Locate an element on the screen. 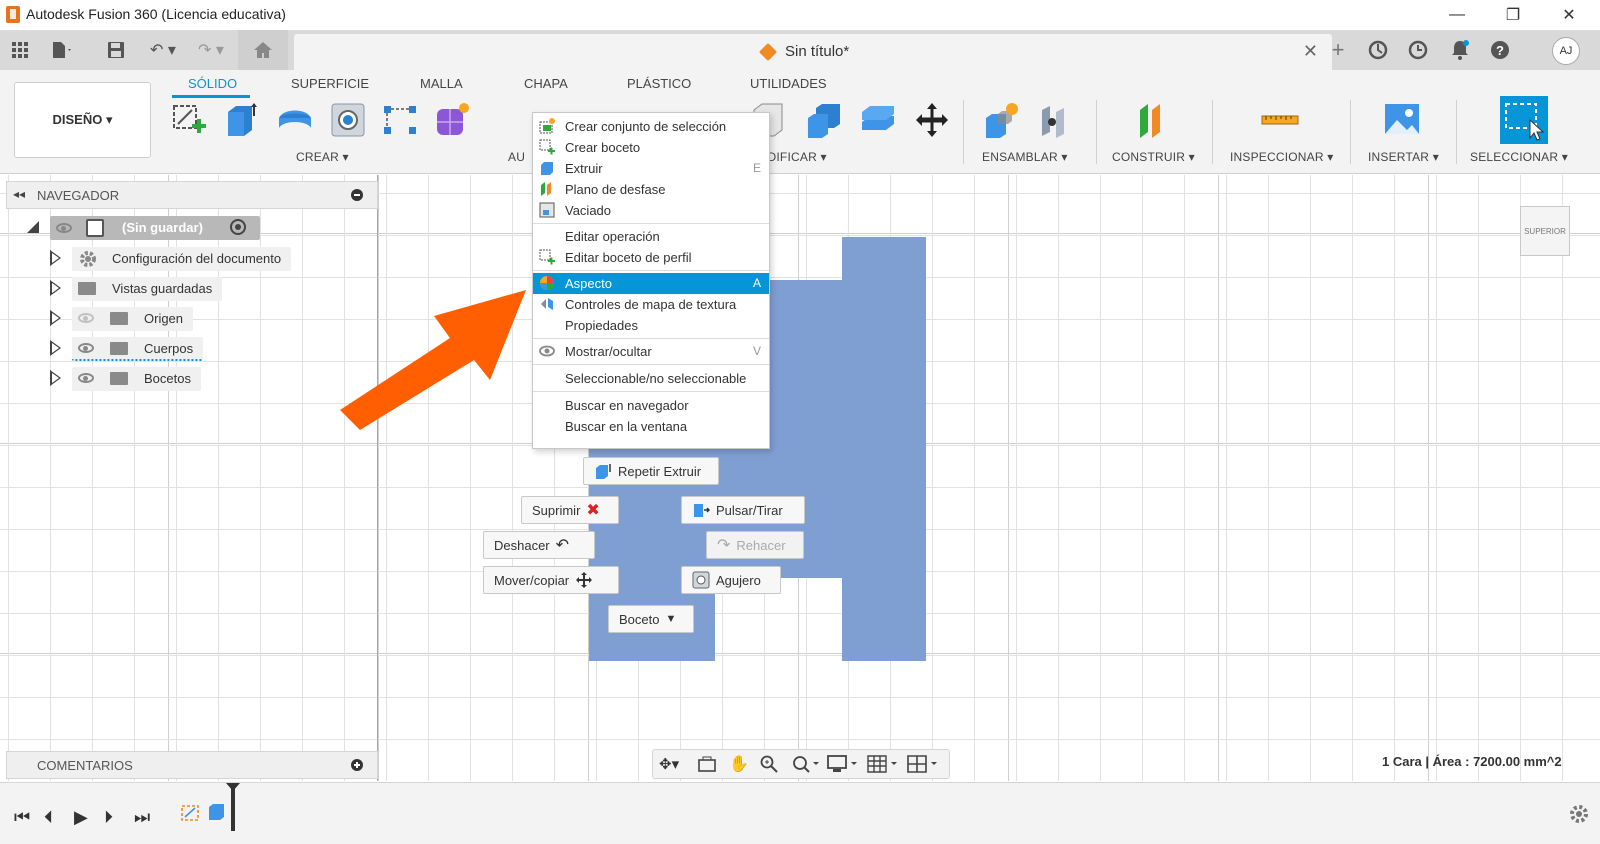 The image size is (1600, 844). menu-item-find-in-browser: Buscar en navegador is located at coordinates (651, 405).